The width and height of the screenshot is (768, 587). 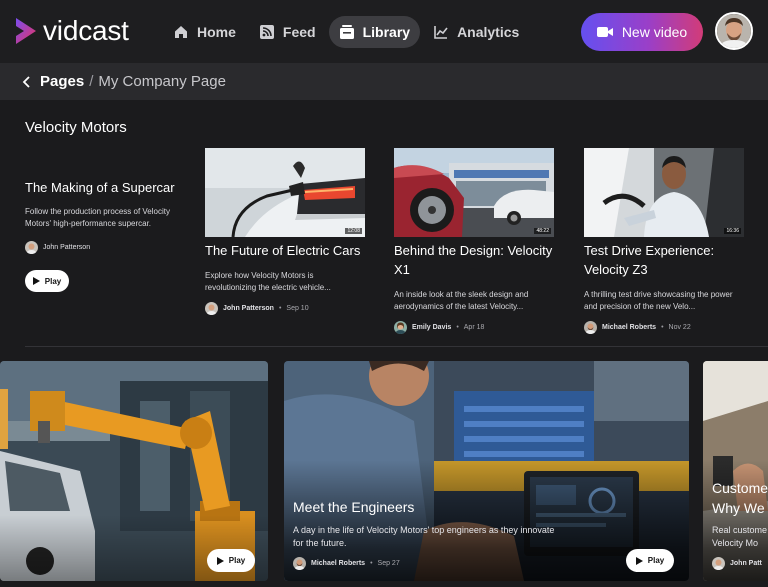 I want to click on new-video-label: New video, so click(x=654, y=32).